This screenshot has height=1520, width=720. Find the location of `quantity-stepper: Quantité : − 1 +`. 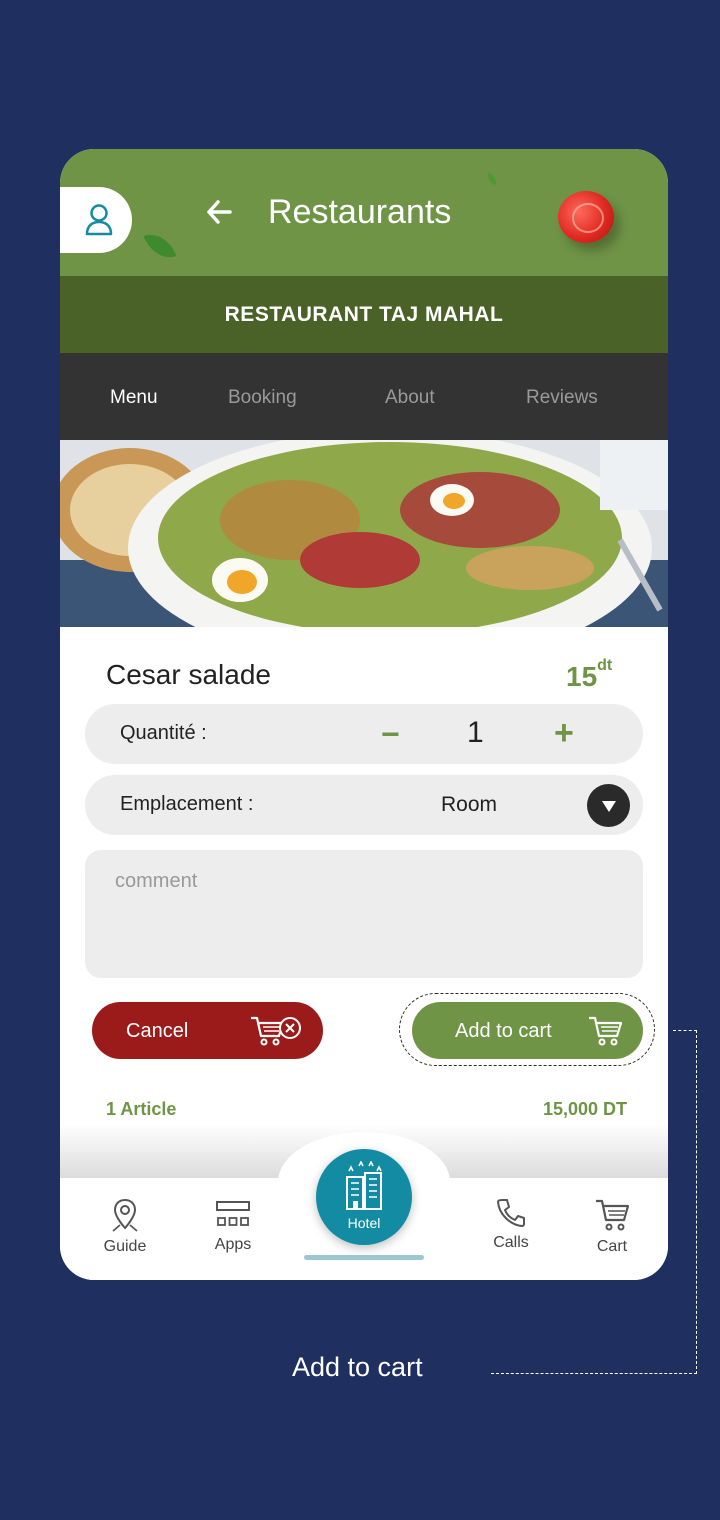

quantity-stepper: Quantité : − 1 + is located at coordinates (364, 734).